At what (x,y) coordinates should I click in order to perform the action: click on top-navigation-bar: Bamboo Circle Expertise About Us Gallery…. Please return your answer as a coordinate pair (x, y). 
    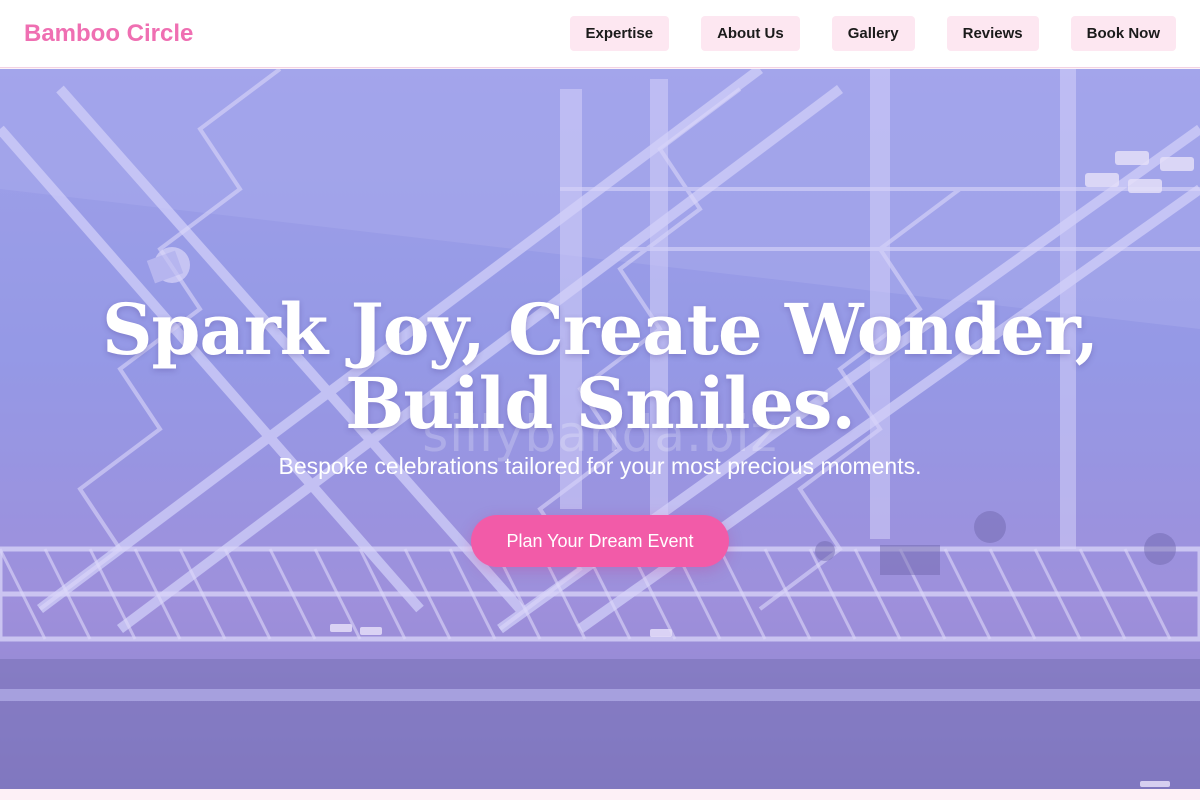
    Looking at the image, I should click on (600, 34).